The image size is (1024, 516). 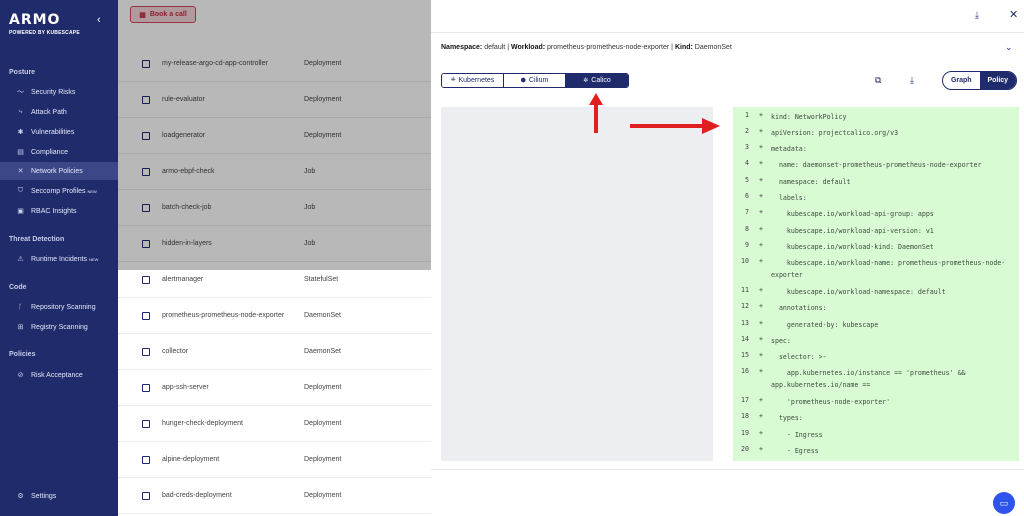 What do you see at coordinates (20, 211) in the screenshot?
I see `rbac-icon: ▣` at bounding box center [20, 211].